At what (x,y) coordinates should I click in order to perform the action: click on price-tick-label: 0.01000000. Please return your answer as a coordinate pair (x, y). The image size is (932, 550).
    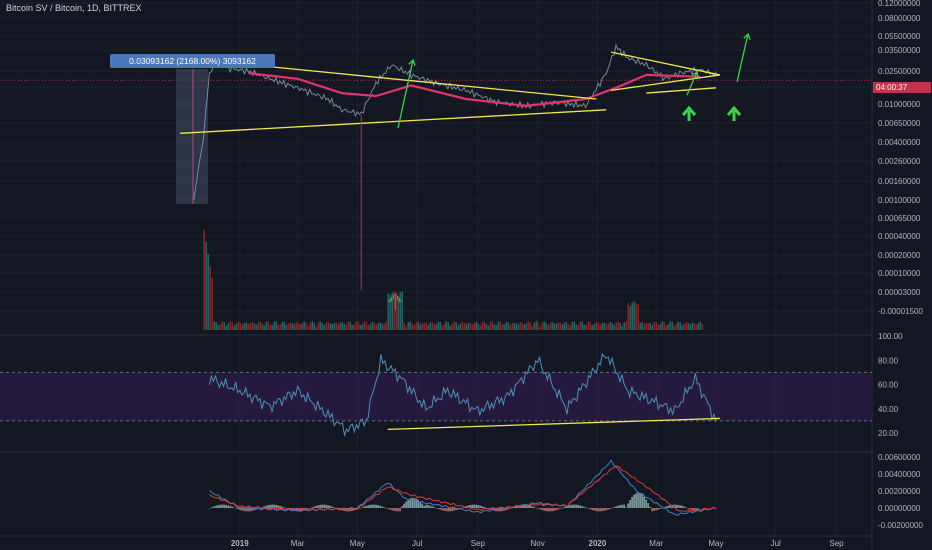
    Looking at the image, I should click on (899, 104).